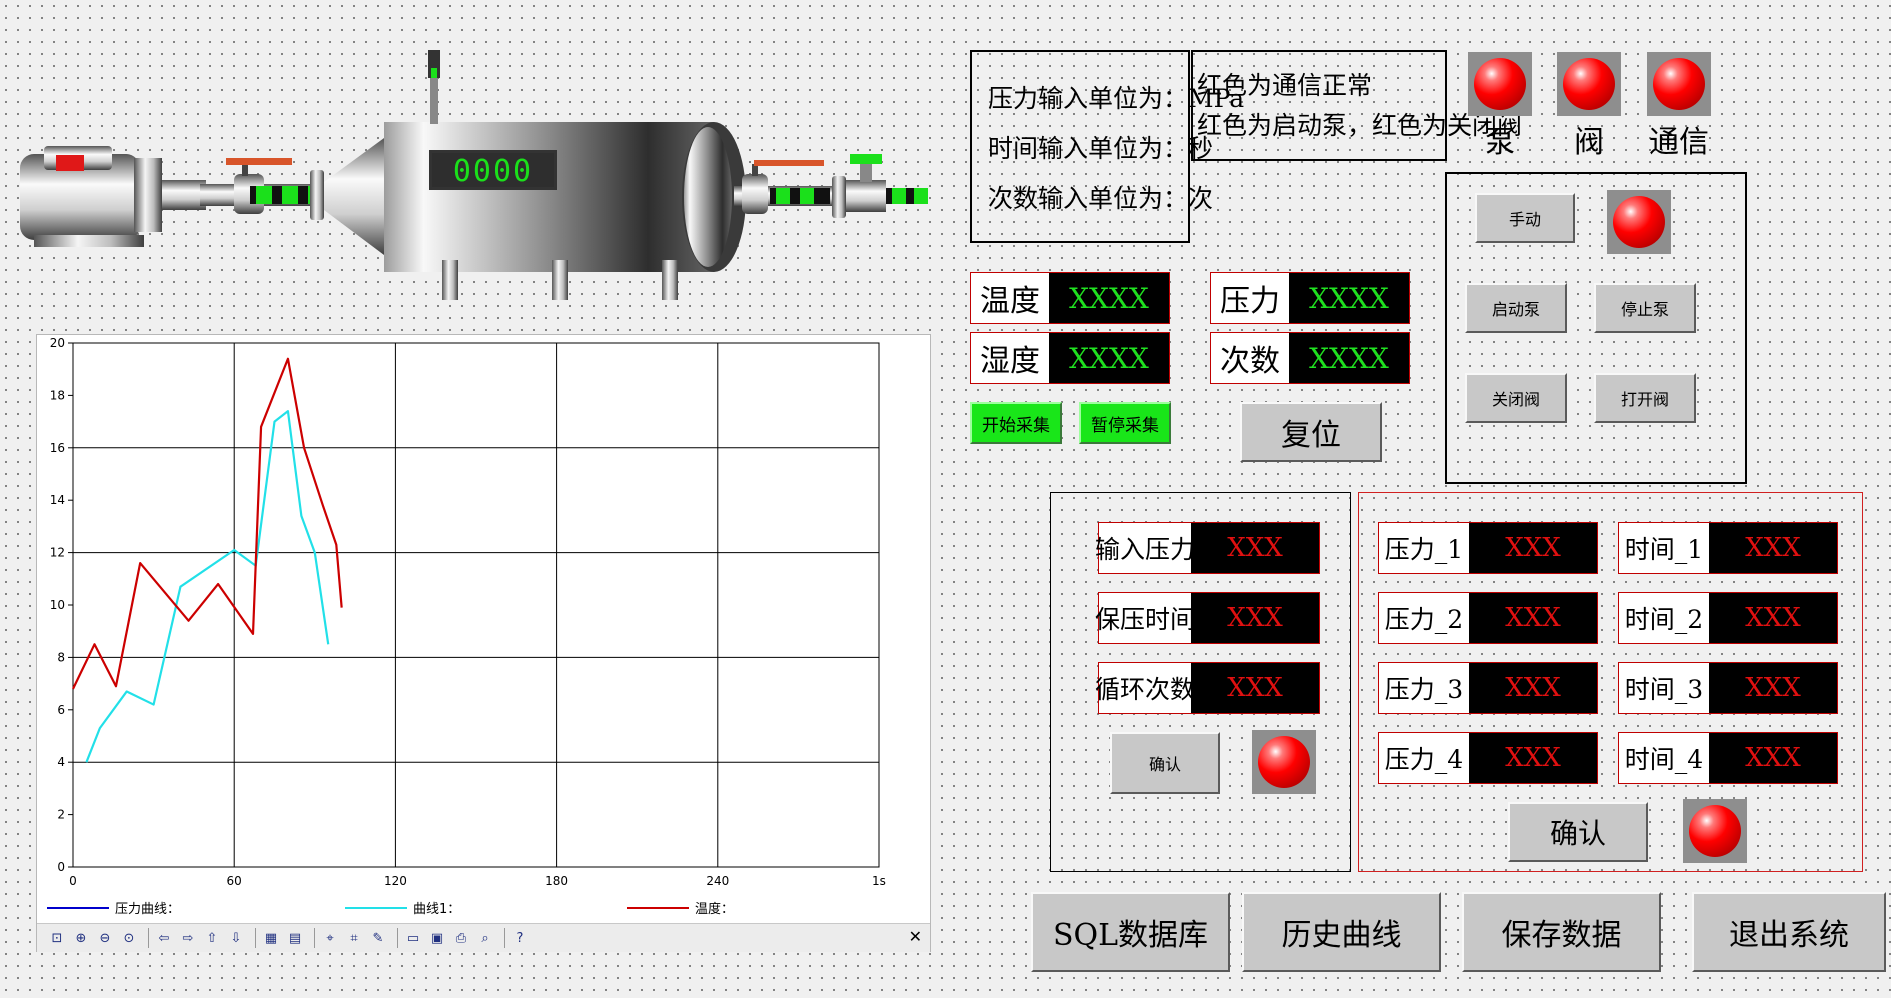  What do you see at coordinates (295, 938) in the screenshot?
I see `grid-icon: ▤` at bounding box center [295, 938].